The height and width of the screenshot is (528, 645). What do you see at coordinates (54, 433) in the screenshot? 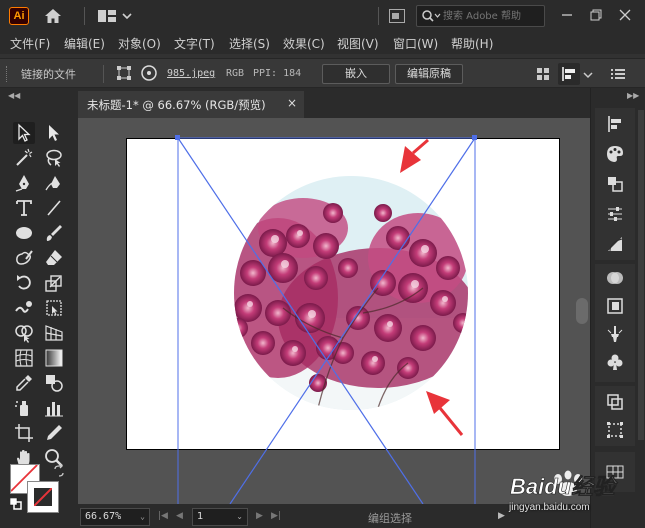
I see `slice-tool-icon` at bounding box center [54, 433].